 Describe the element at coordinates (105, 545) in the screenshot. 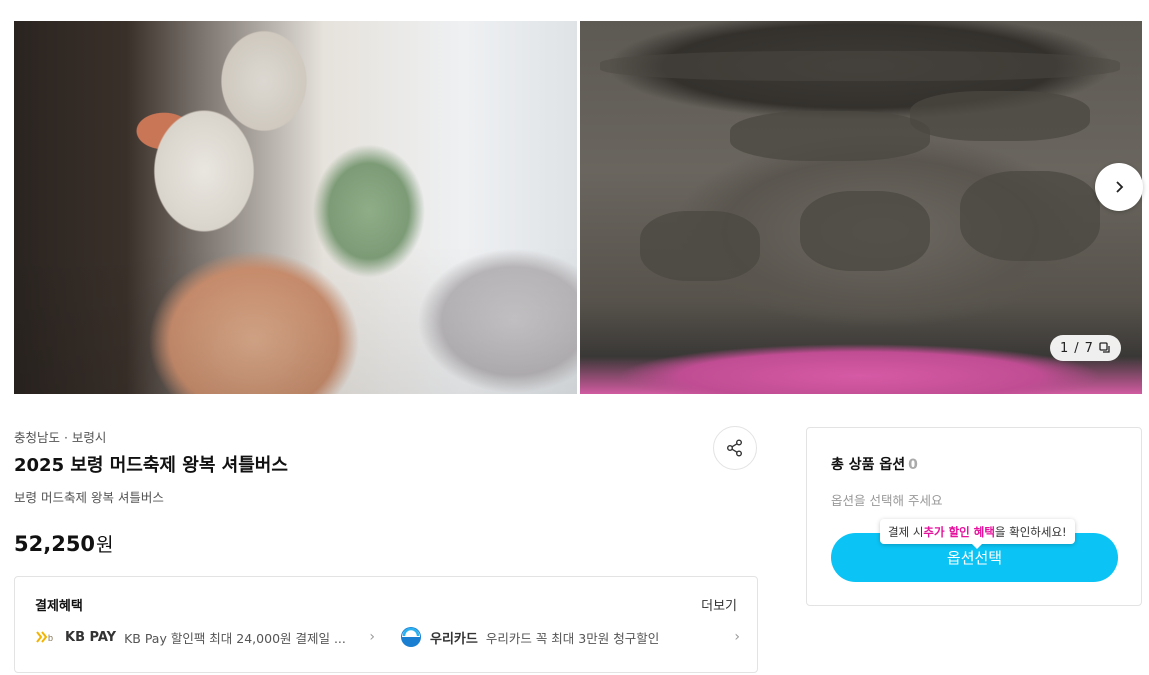

I see `price-currency: 원` at that location.